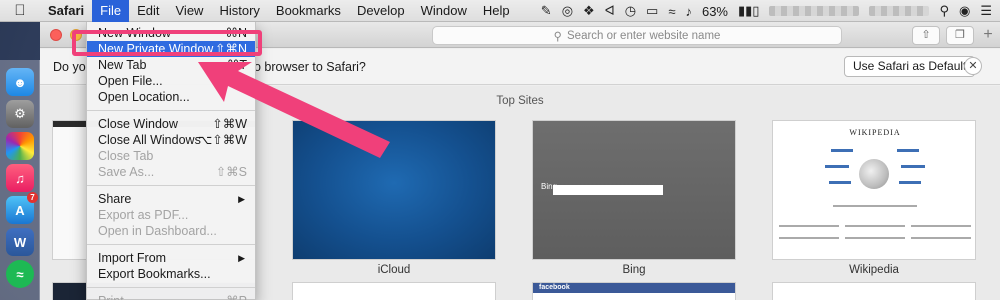 This screenshot has height=300, width=1000. Describe the element at coordinates (190, 11) in the screenshot. I see `menu-view: View` at that location.